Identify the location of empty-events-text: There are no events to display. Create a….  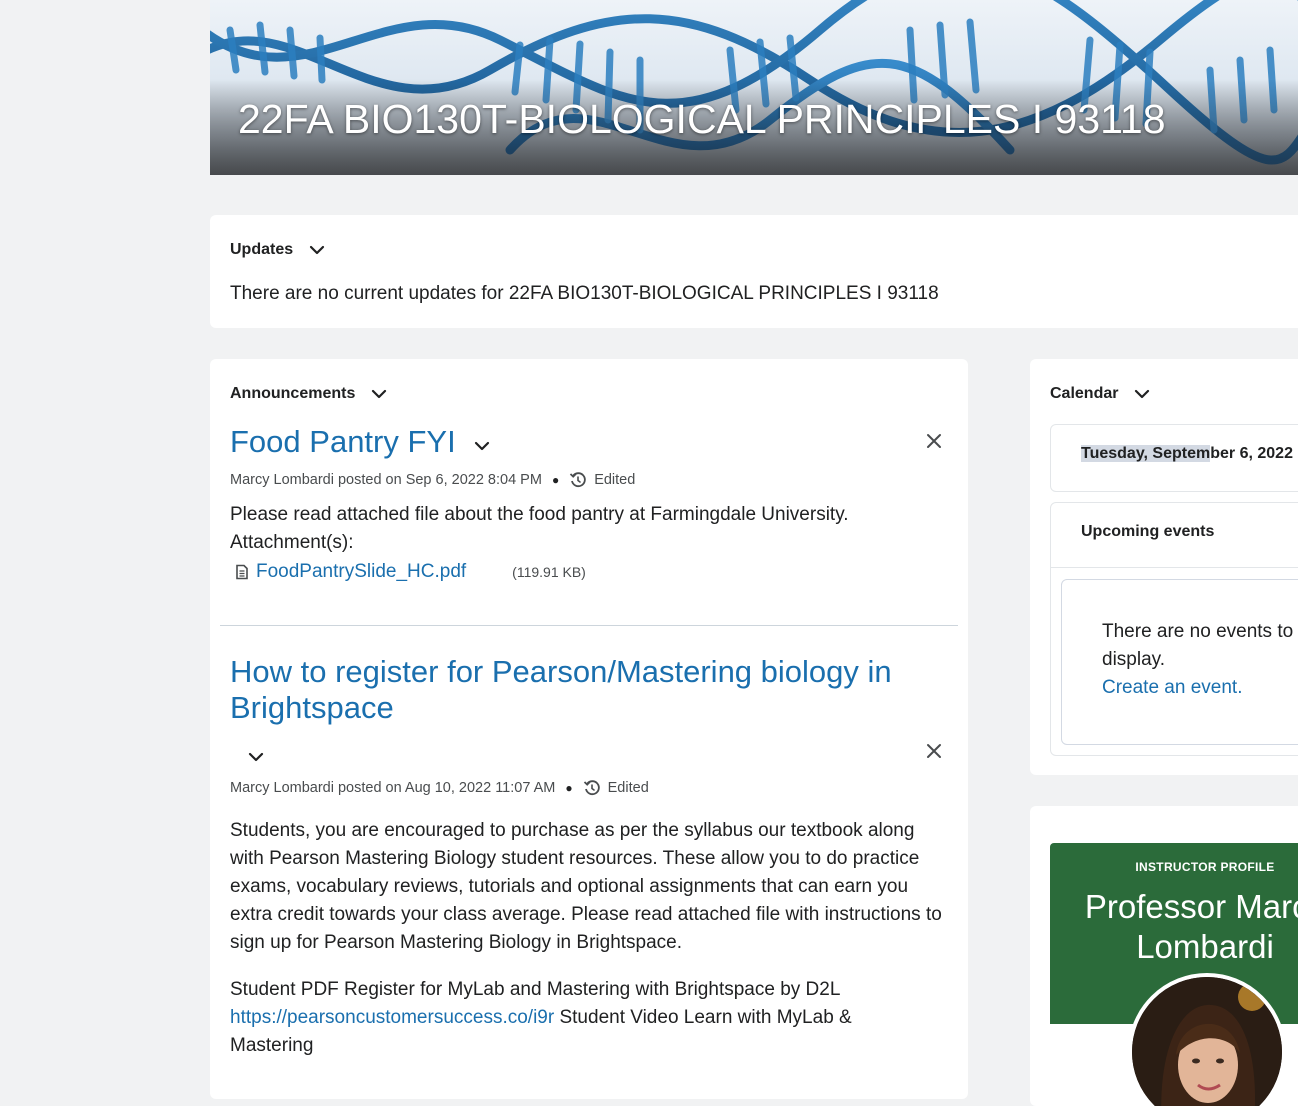
(1198, 659).